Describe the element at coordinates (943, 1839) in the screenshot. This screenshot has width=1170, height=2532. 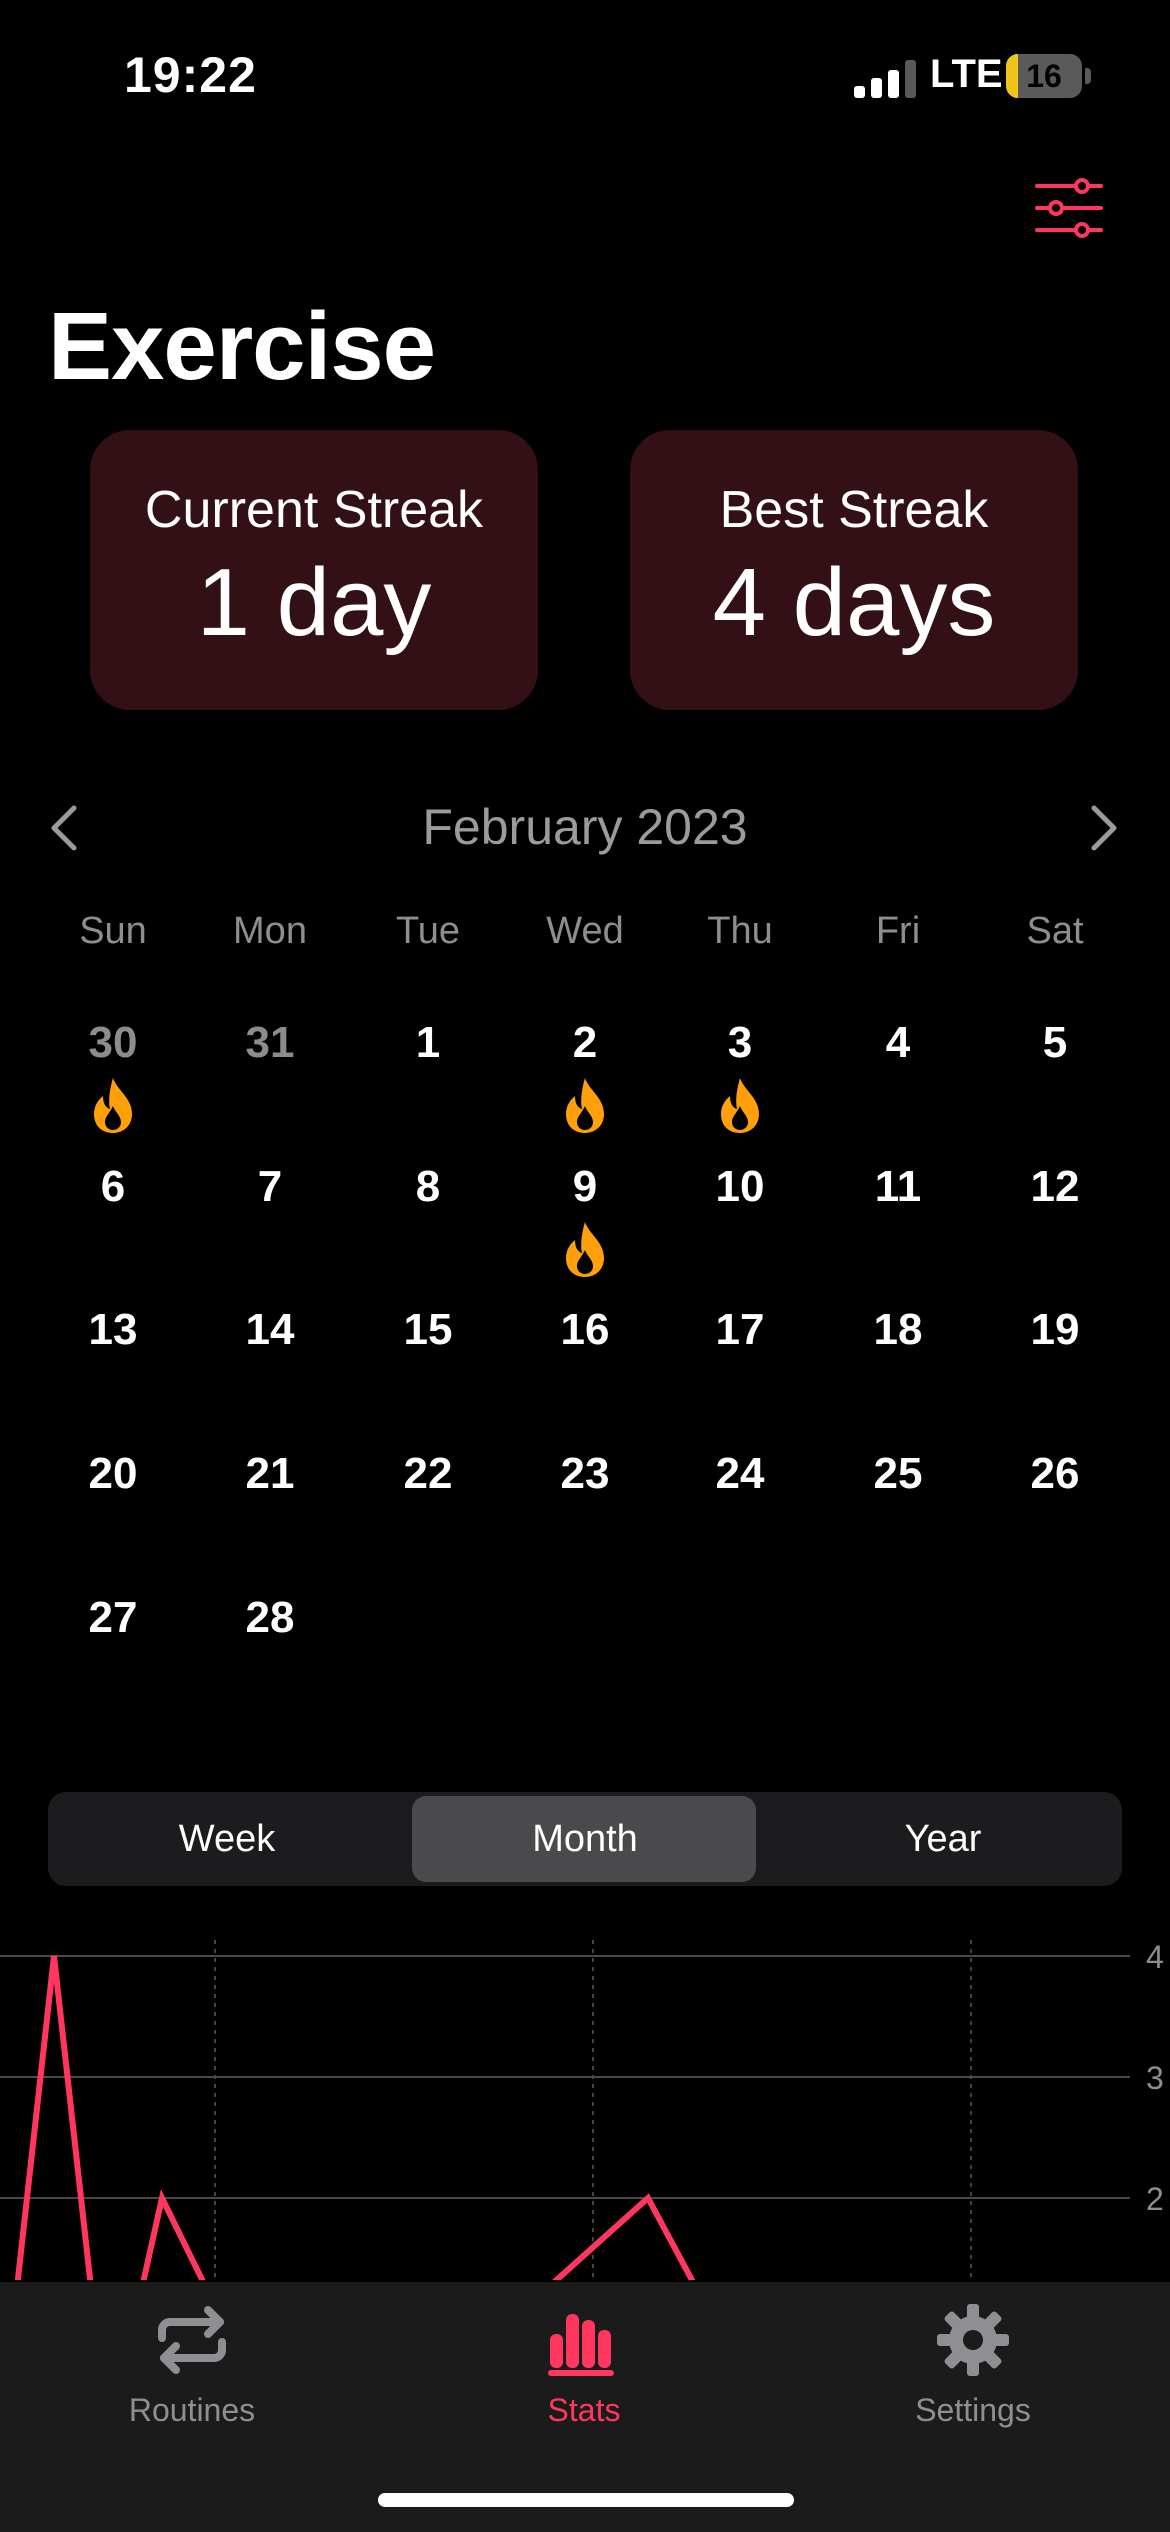
I see `segment-year: Year` at that location.